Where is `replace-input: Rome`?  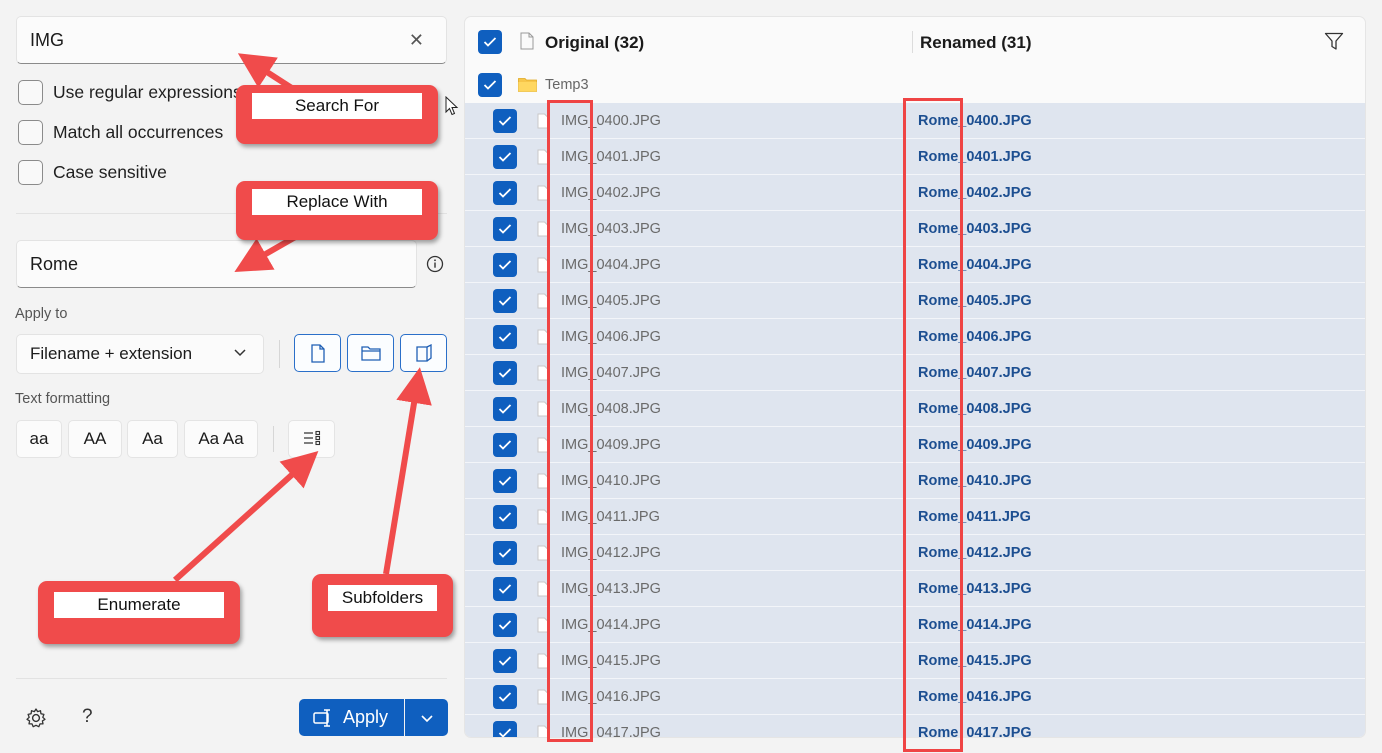 replace-input: Rome is located at coordinates (216, 264).